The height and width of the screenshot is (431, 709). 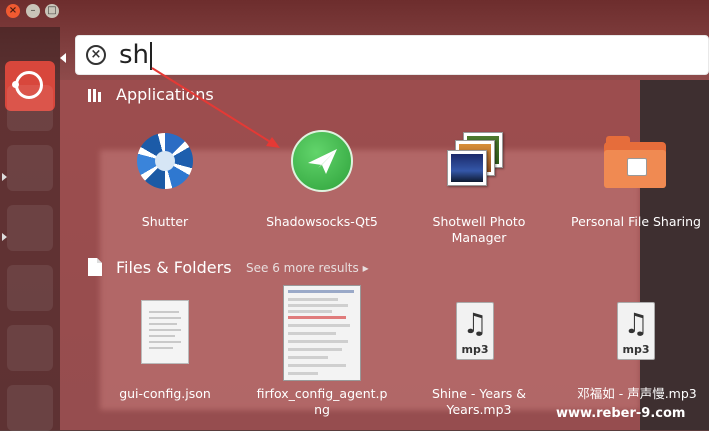 I want to click on launcher-item-files, so click(x=30, y=108).